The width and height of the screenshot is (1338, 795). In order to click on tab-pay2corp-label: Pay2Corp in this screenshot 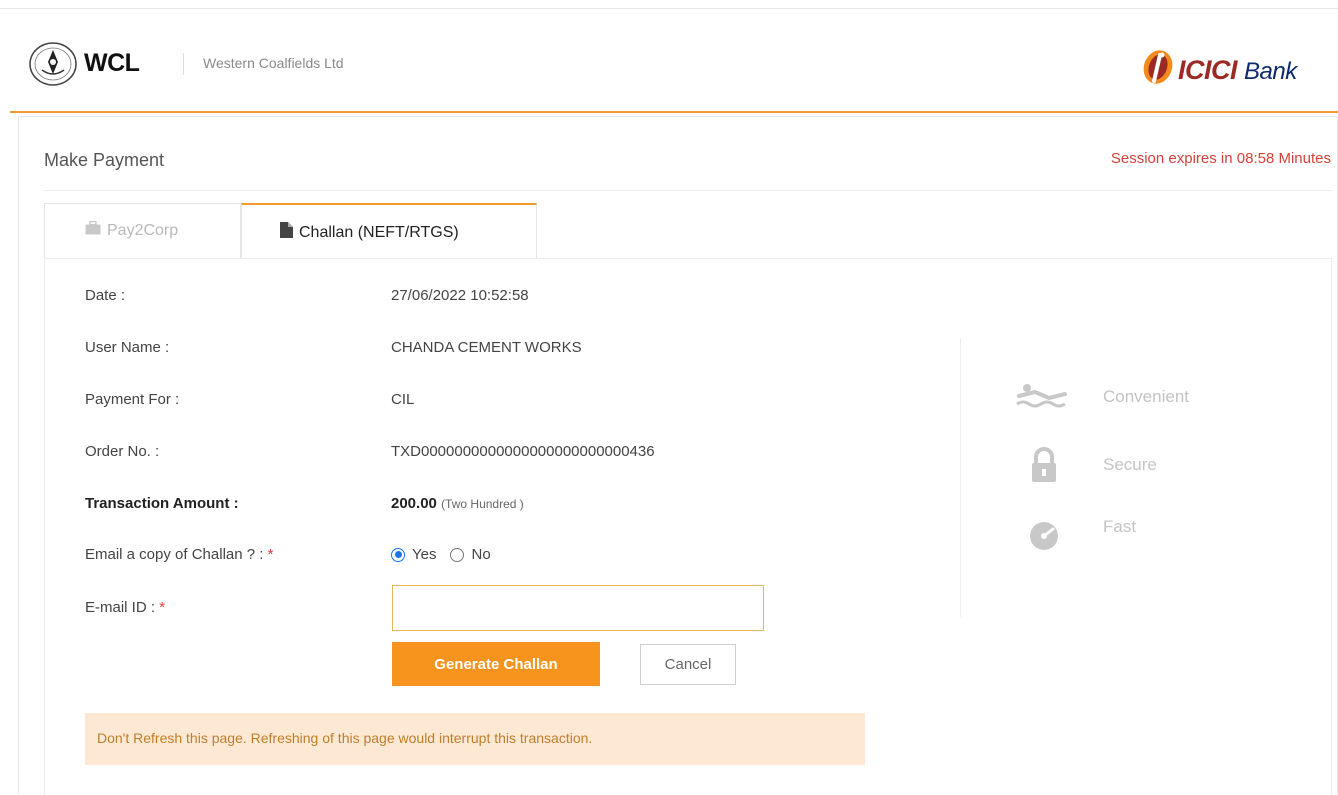, I will do `click(143, 230)`.